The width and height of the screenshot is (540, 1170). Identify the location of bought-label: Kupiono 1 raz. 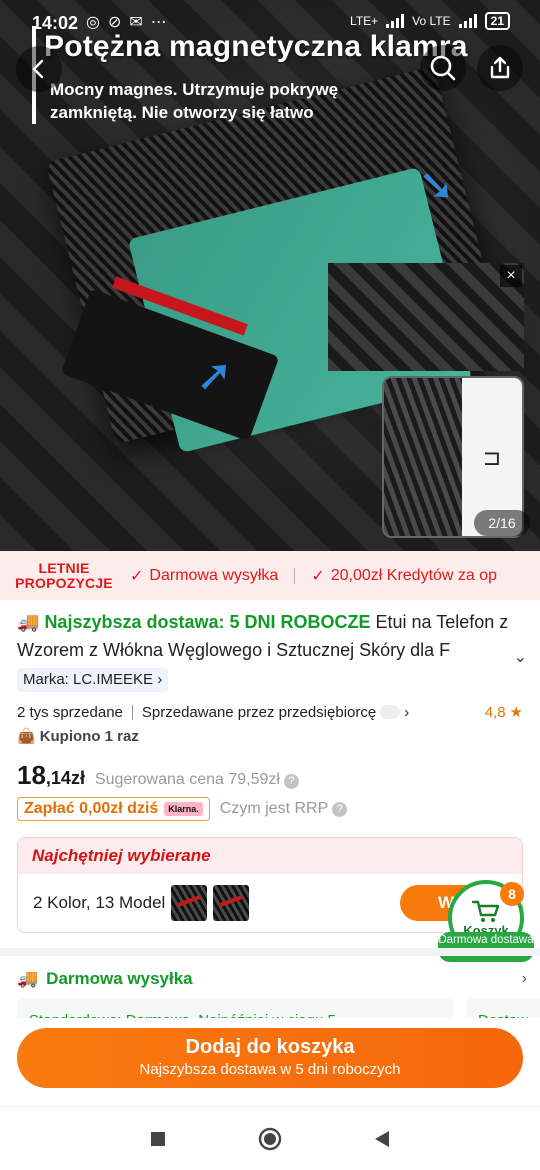
(89, 736).